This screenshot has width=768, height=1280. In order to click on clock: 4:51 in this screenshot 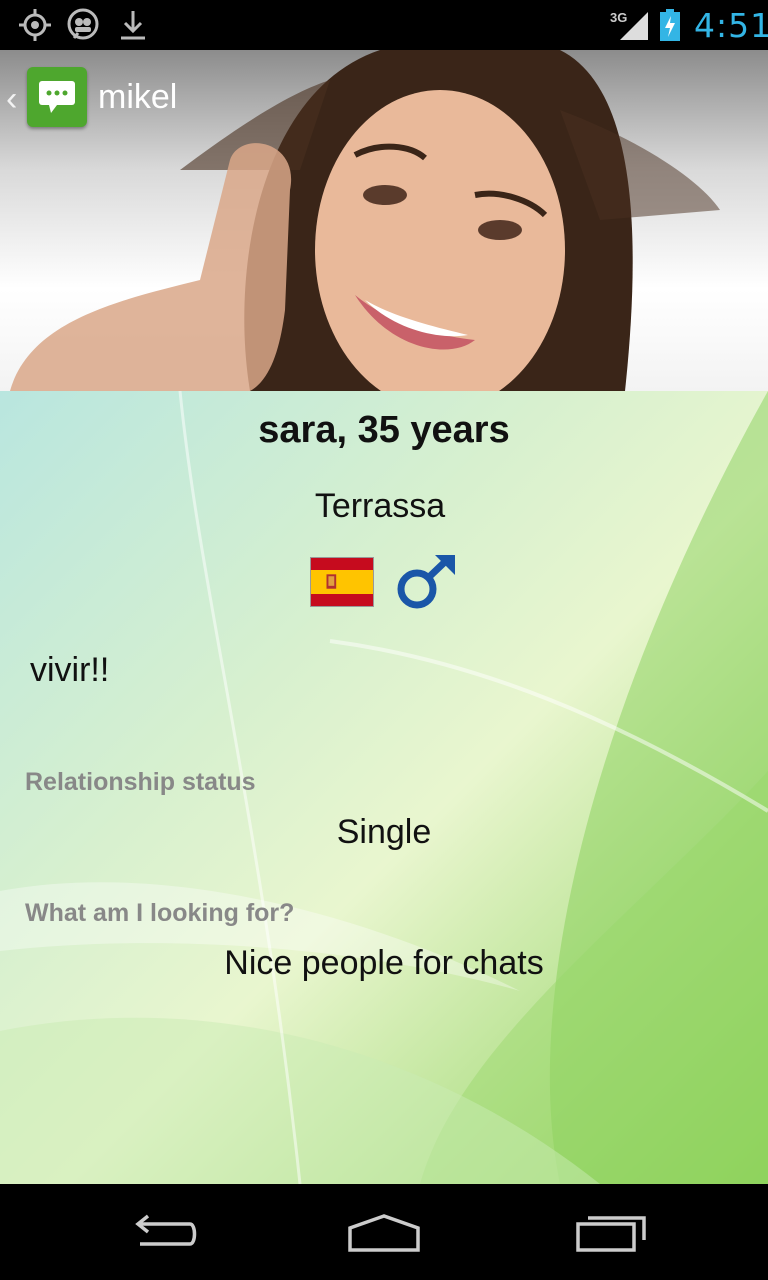, I will do `click(731, 25)`.